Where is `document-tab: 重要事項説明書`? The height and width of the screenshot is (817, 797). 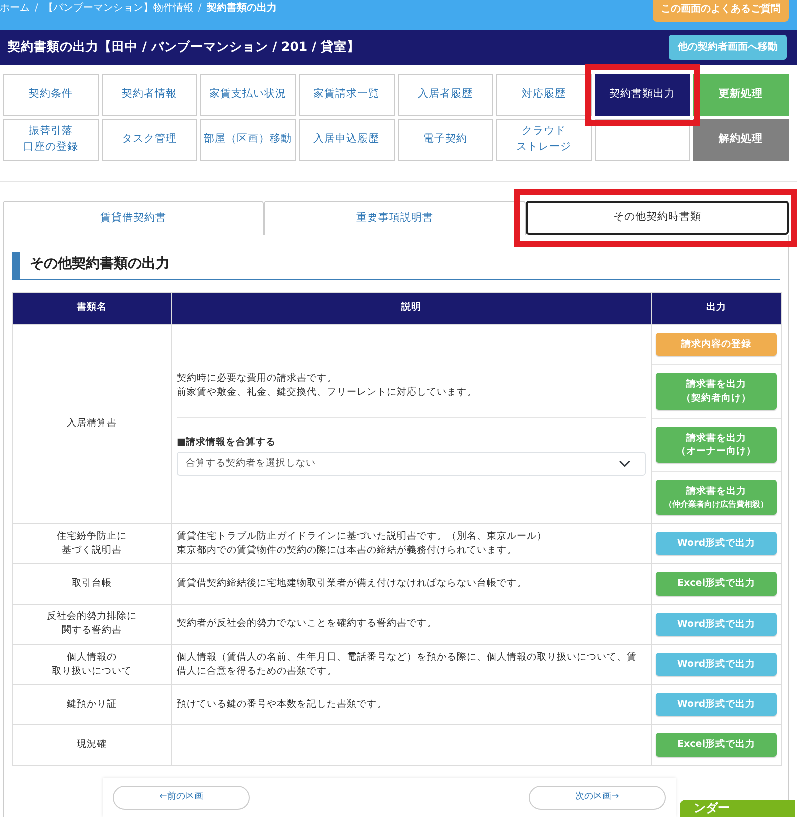 document-tab: 重要事項説明書 is located at coordinates (395, 218).